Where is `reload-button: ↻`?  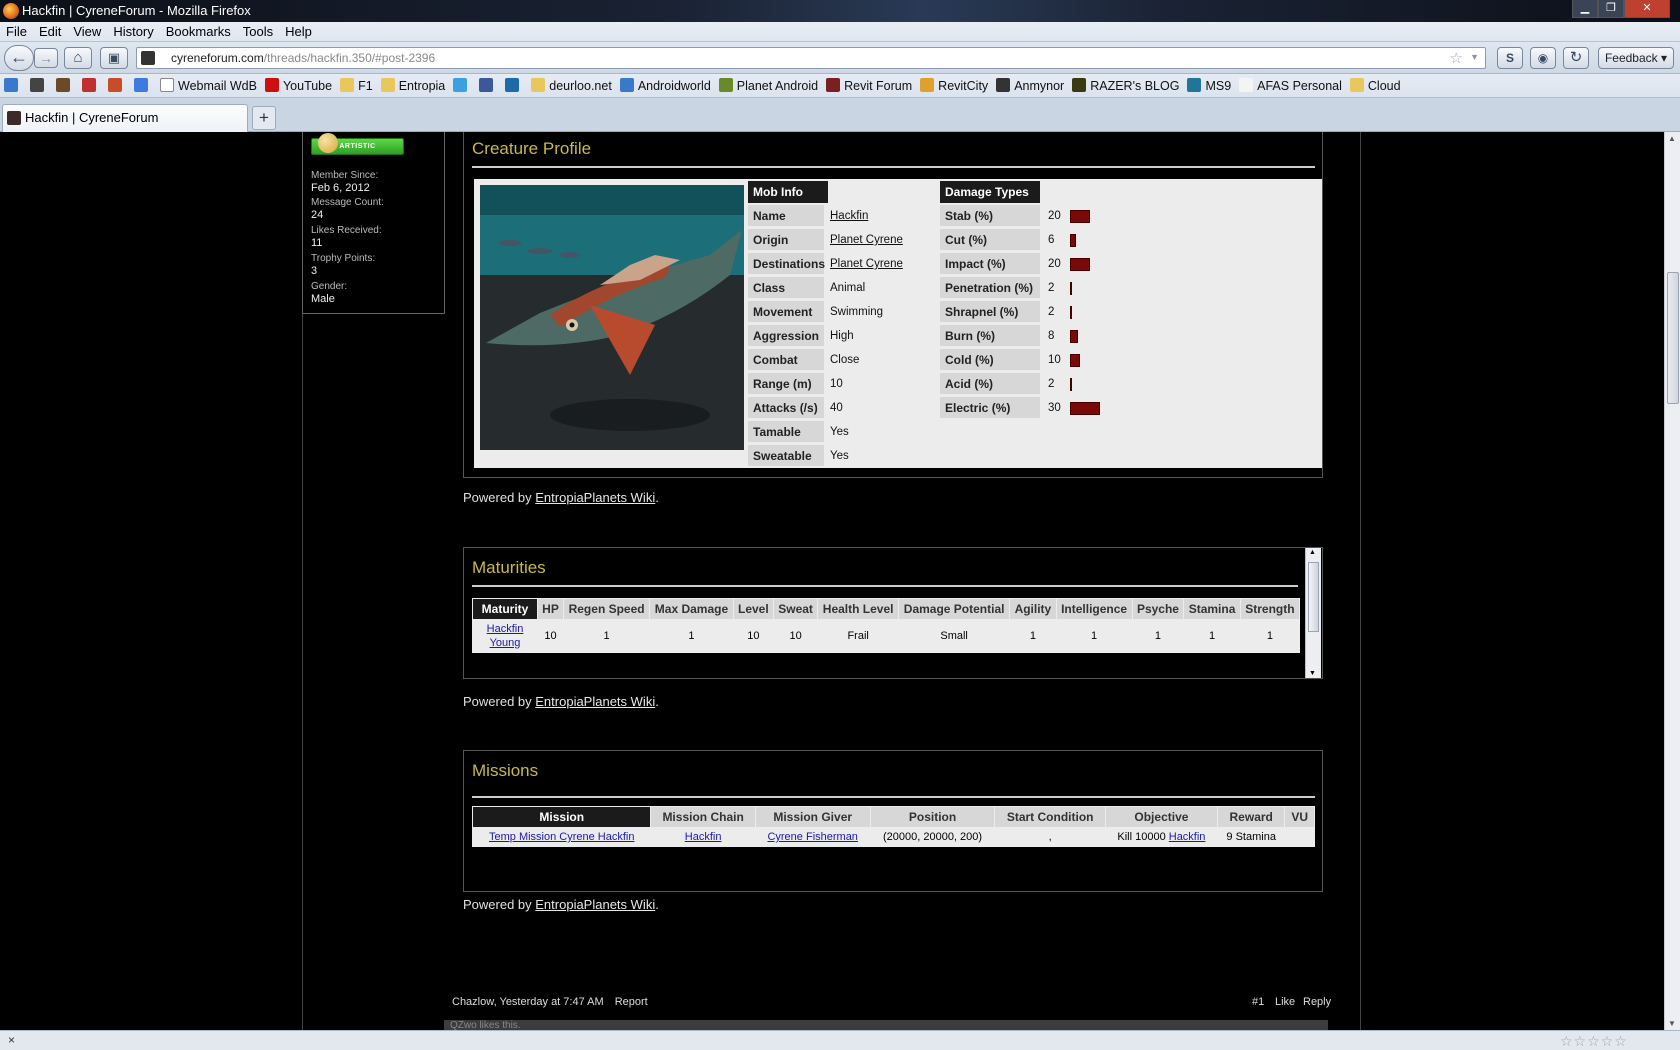 reload-button: ↻ is located at coordinates (1576, 58).